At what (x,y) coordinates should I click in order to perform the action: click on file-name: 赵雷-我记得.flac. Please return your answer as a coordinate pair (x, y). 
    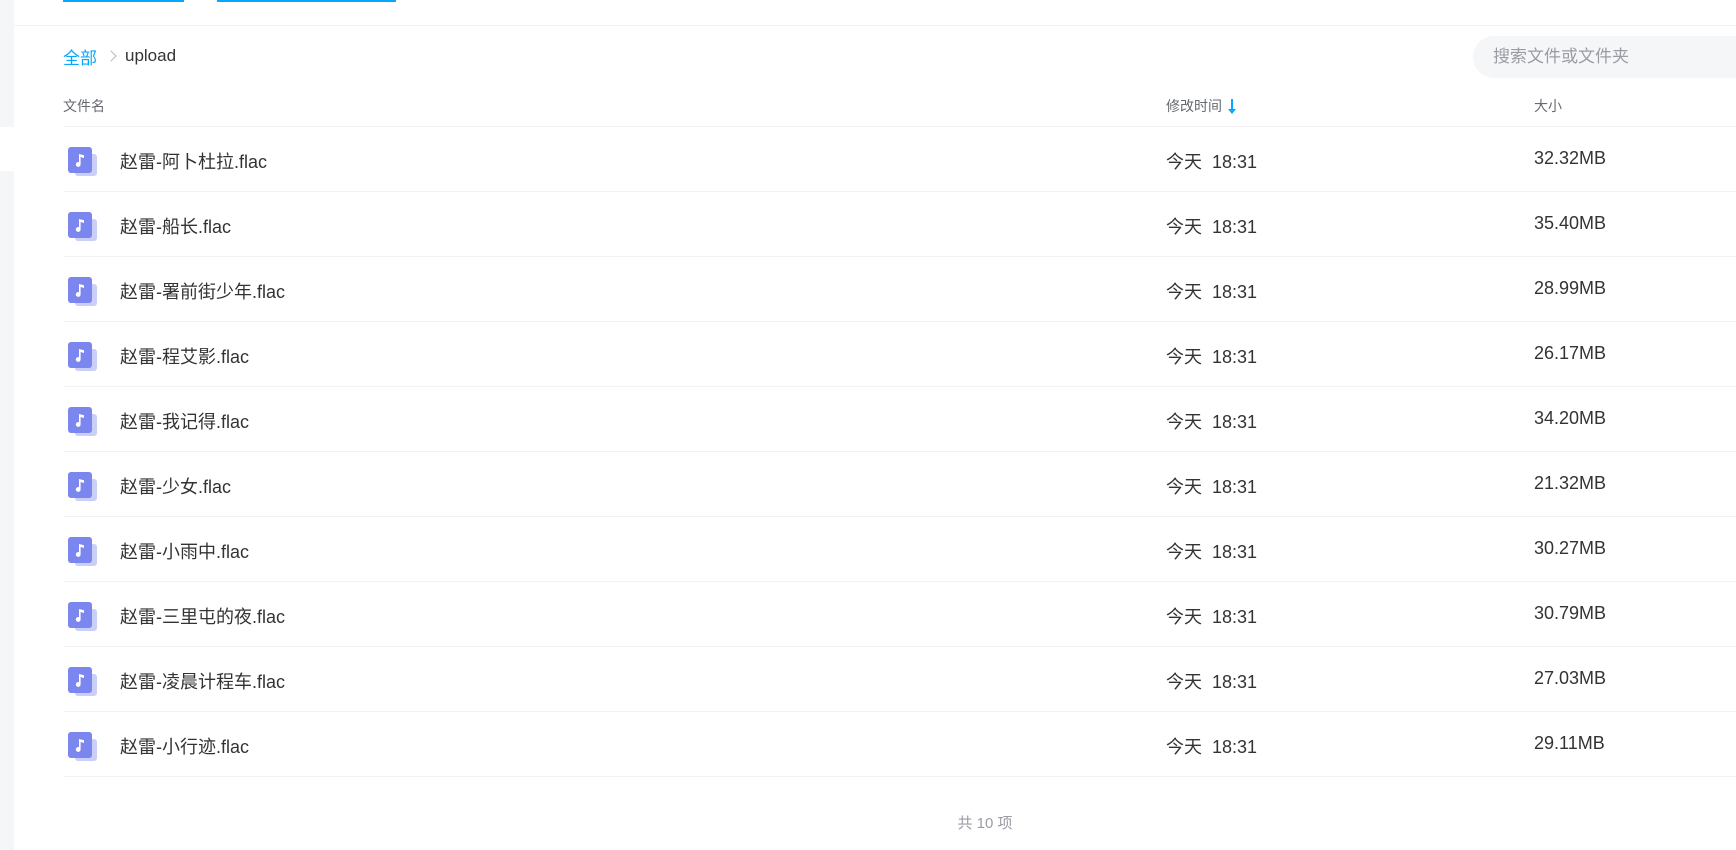
    Looking at the image, I should click on (184, 421).